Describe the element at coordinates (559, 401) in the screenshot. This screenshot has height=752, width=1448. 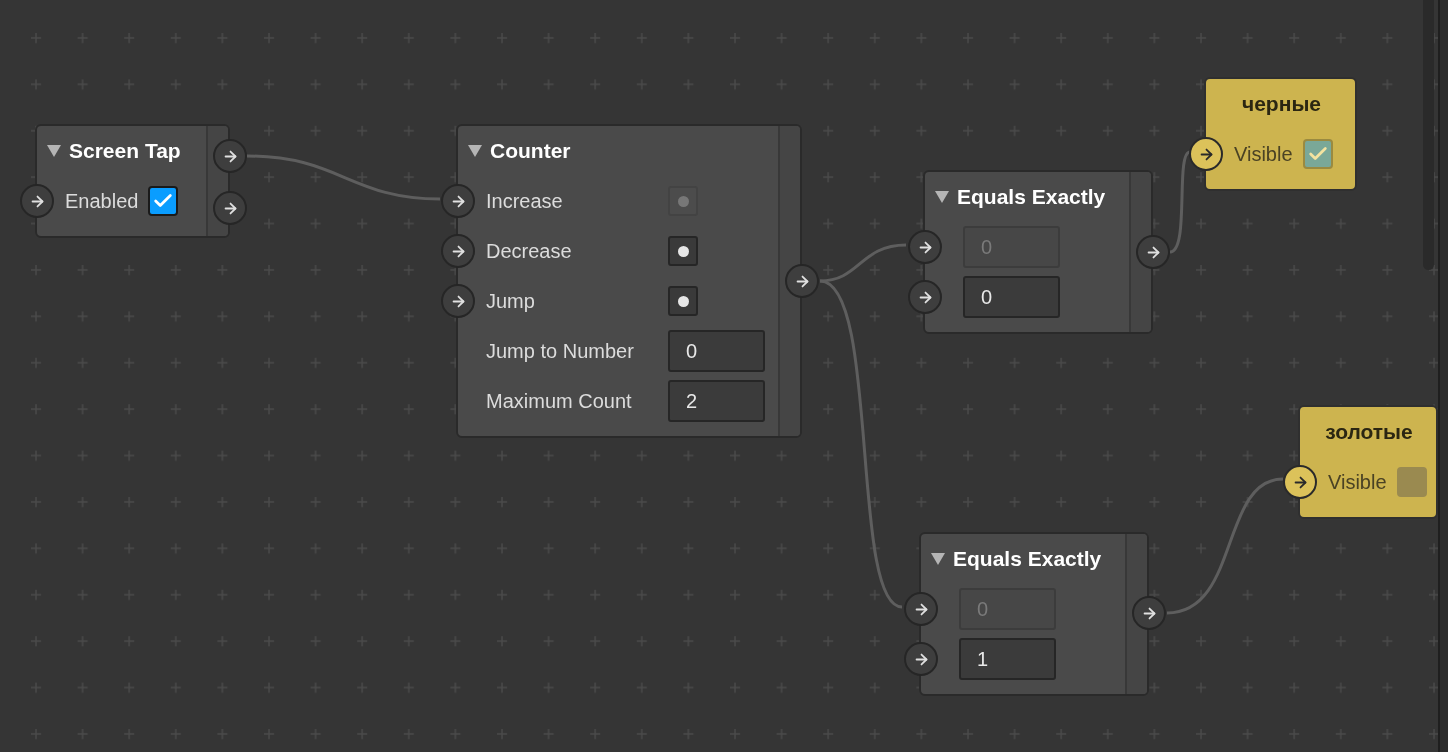
I see `port-label: Maximum Count` at that location.